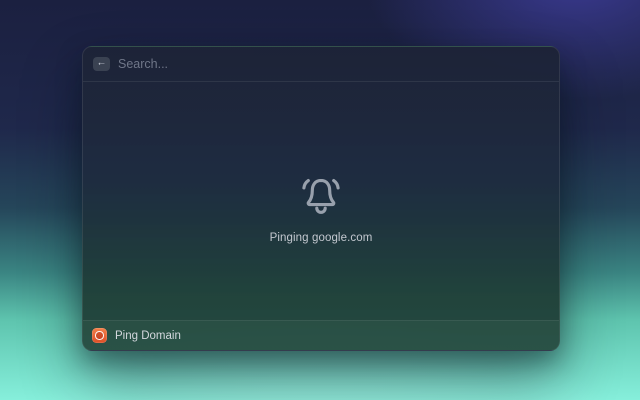 The width and height of the screenshot is (640, 400). What do you see at coordinates (321, 238) in the screenshot?
I see `status-text: Pinging google.com` at bounding box center [321, 238].